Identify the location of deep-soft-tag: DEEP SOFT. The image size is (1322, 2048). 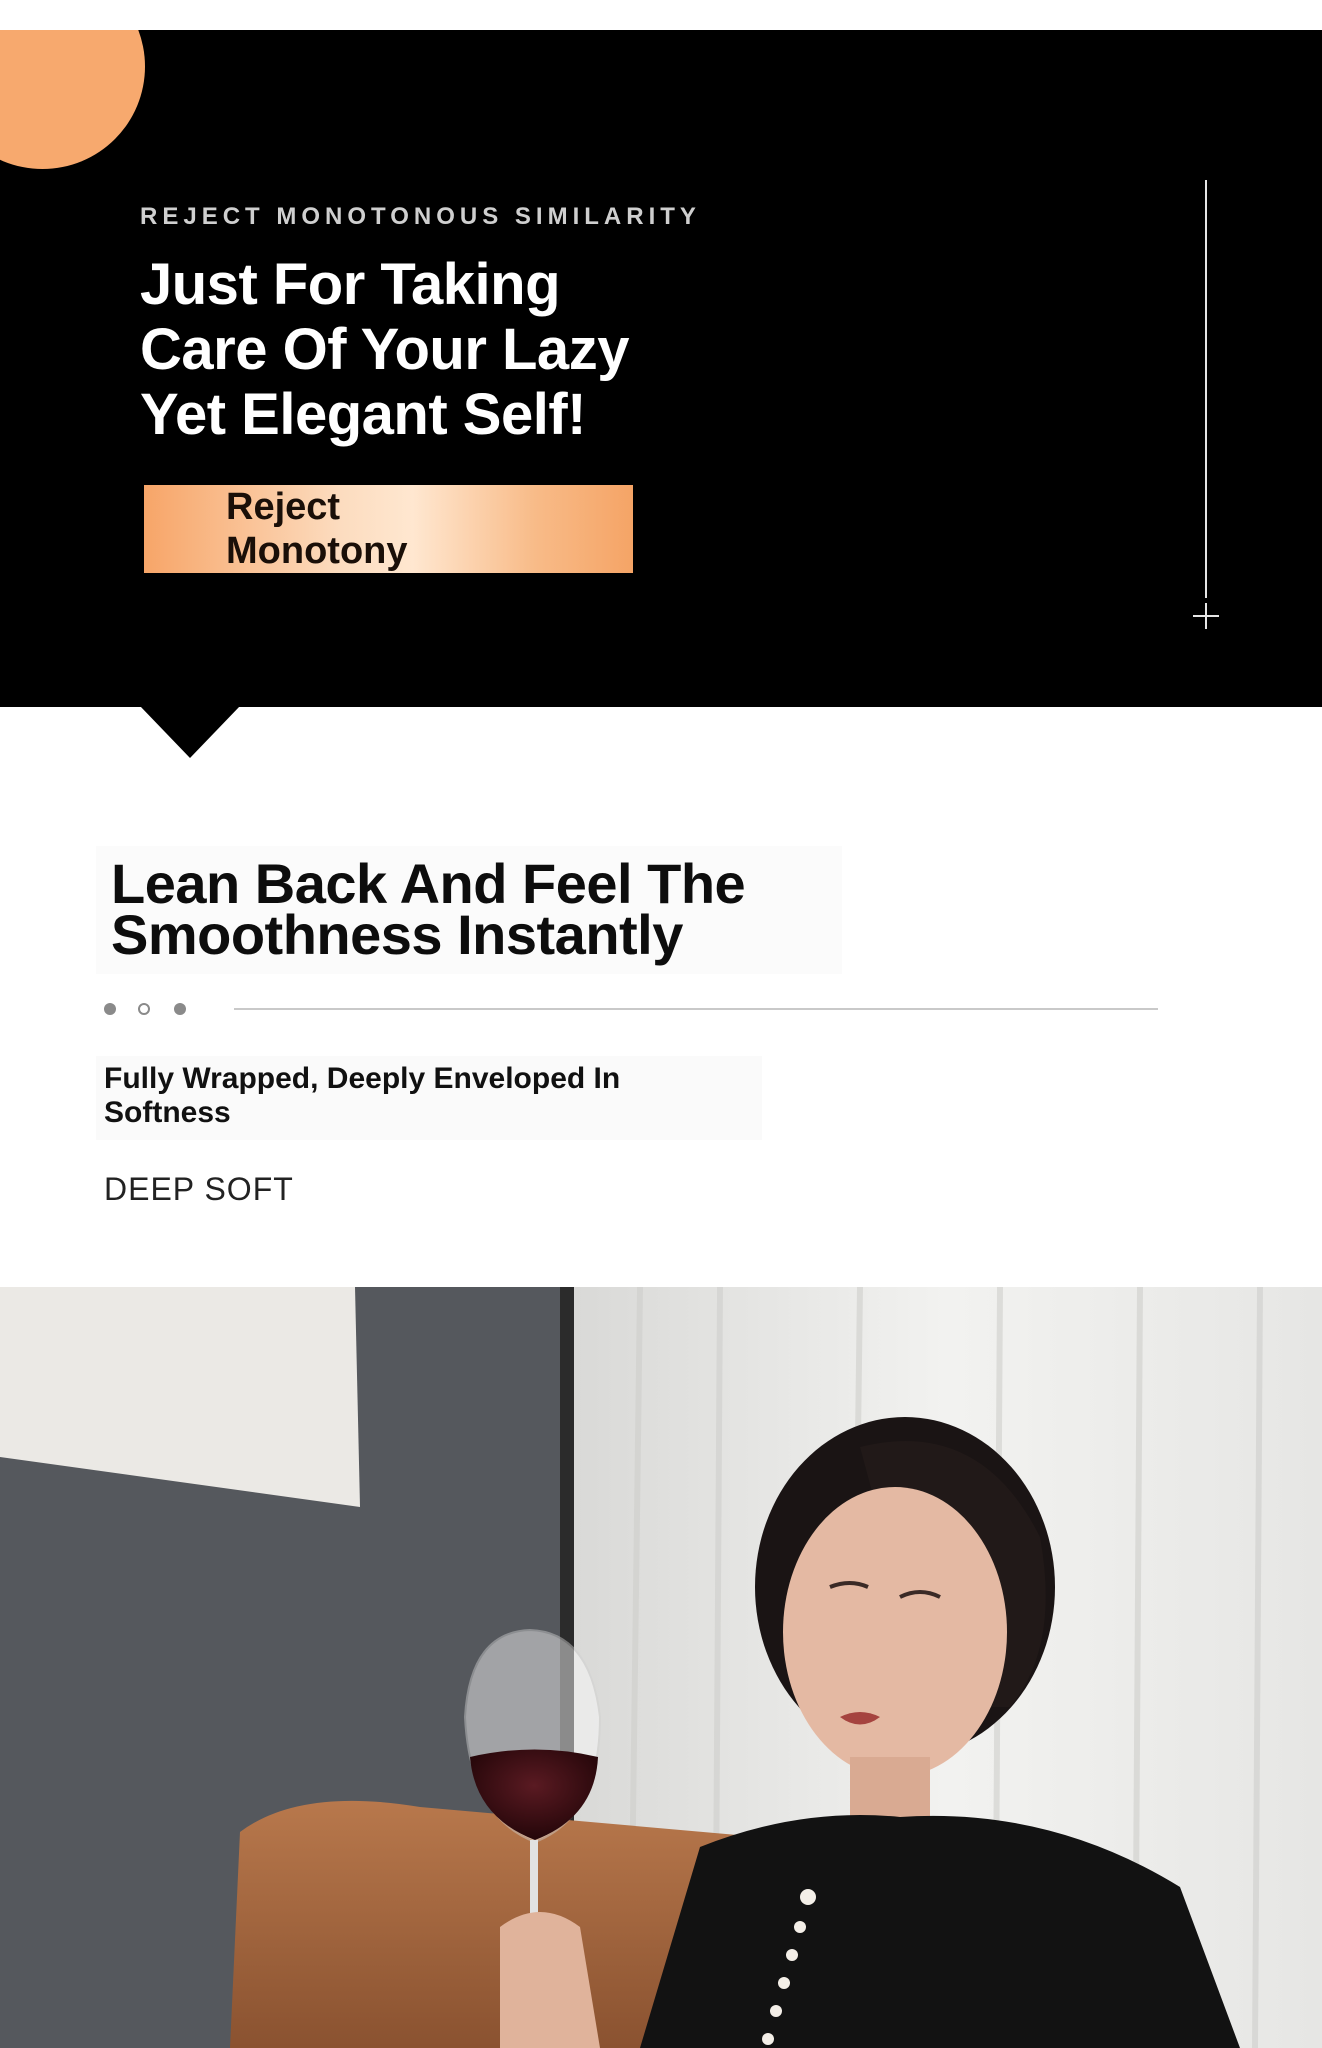
(199, 1189).